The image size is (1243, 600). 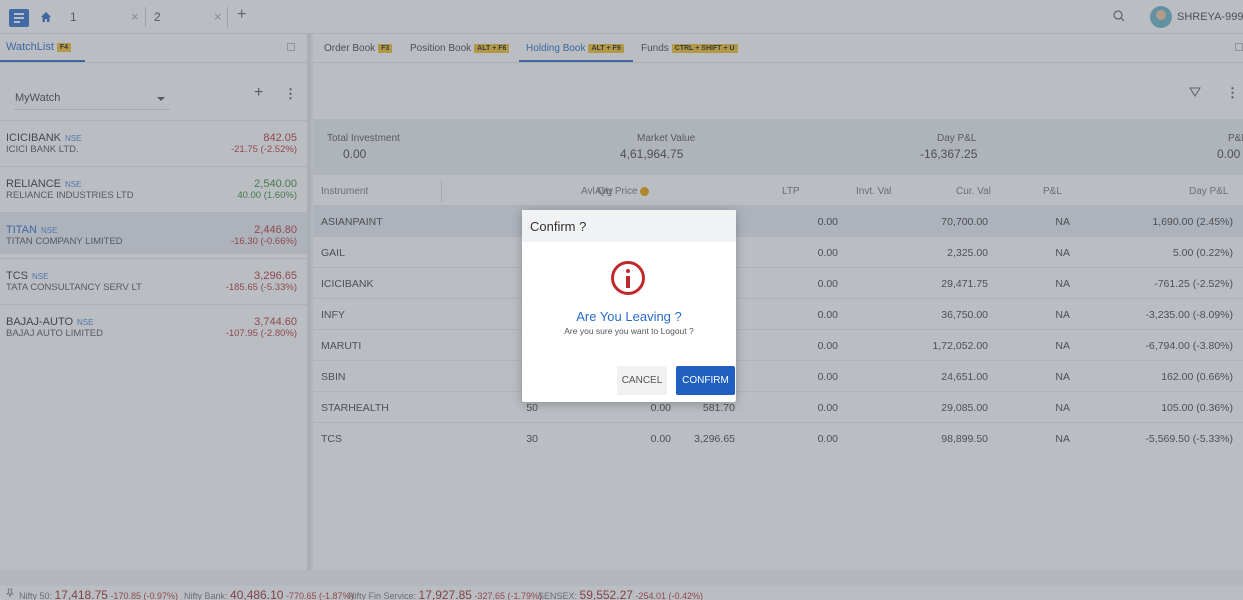 What do you see at coordinates (705, 380) in the screenshot?
I see `confirm-button: CONFIRM` at bounding box center [705, 380].